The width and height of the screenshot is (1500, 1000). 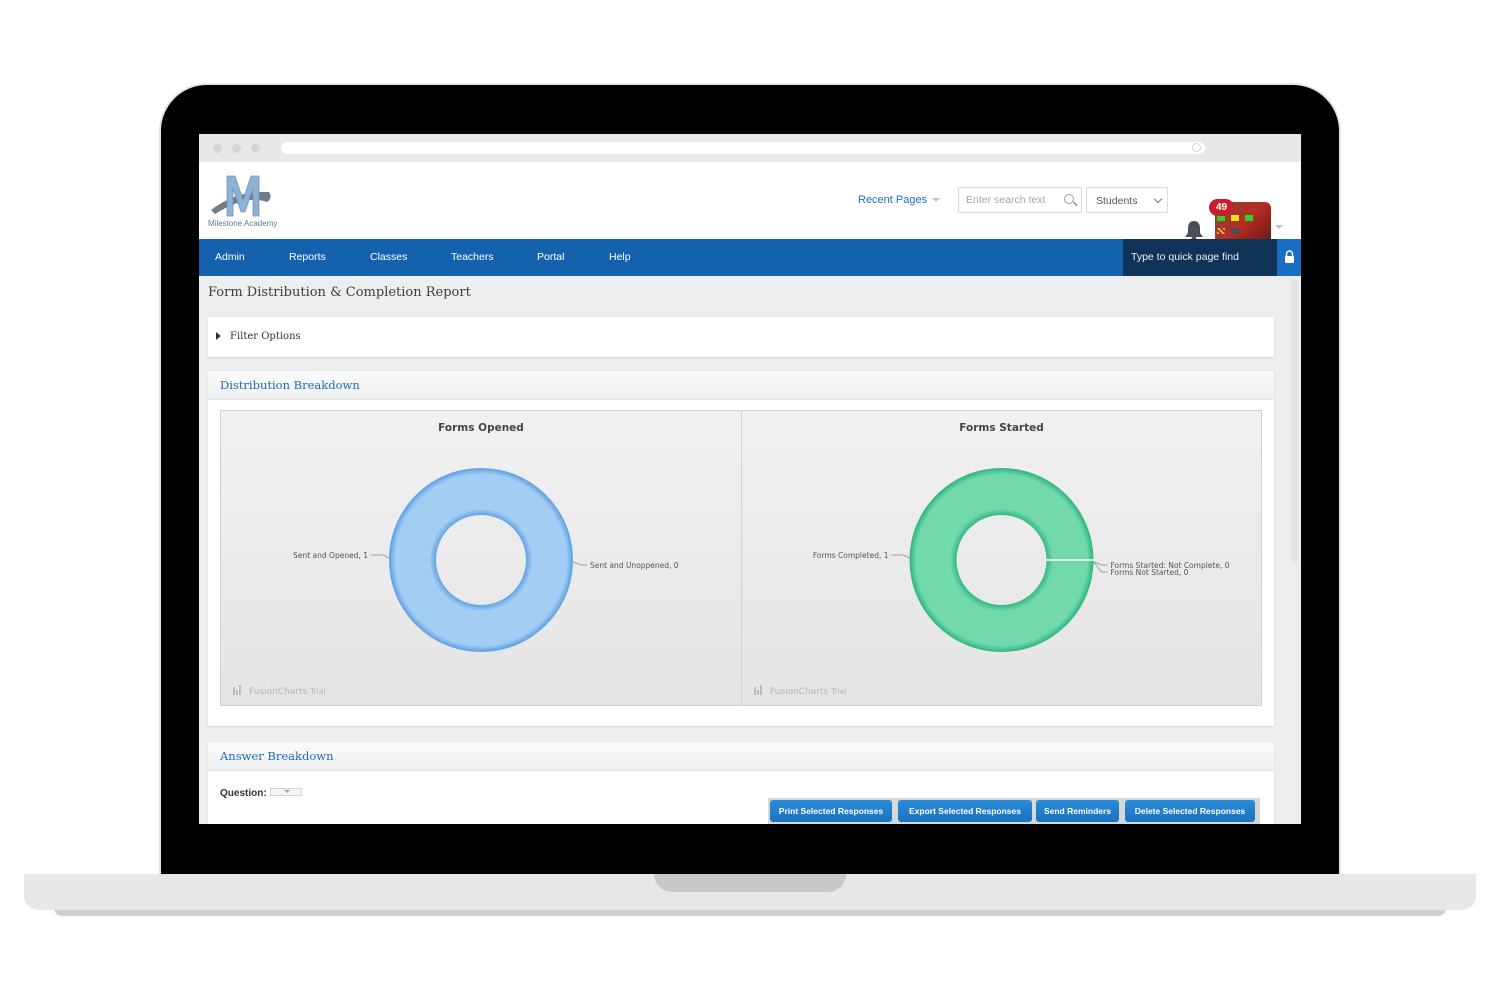 What do you see at coordinates (339, 292) in the screenshot?
I see `page-title: Form Distribution & Completion Report` at bounding box center [339, 292].